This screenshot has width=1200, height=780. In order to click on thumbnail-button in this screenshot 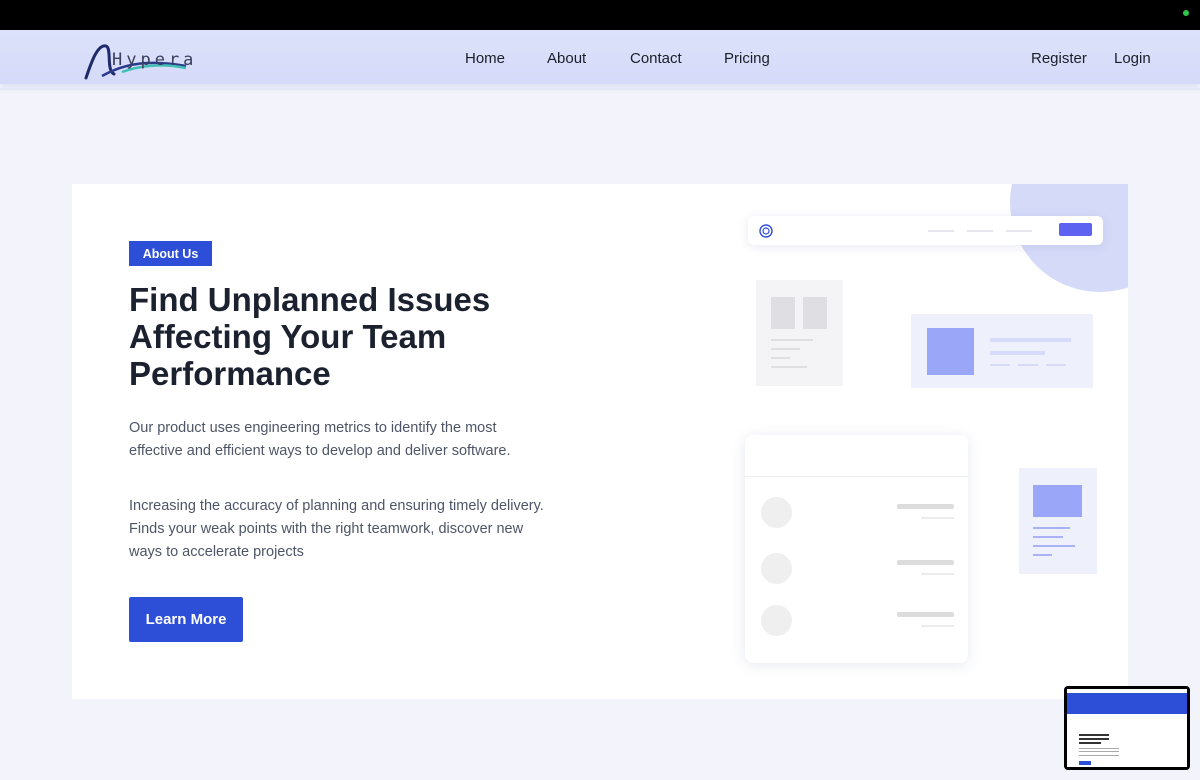, I will do `click(1085, 763)`.